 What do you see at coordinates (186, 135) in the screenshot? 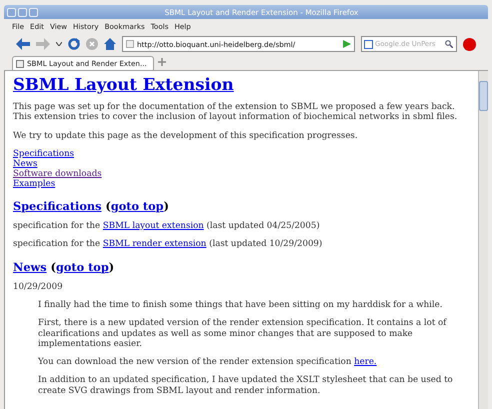
I see `paragraph: We try to update this page as the development of this specification progresses.` at bounding box center [186, 135].